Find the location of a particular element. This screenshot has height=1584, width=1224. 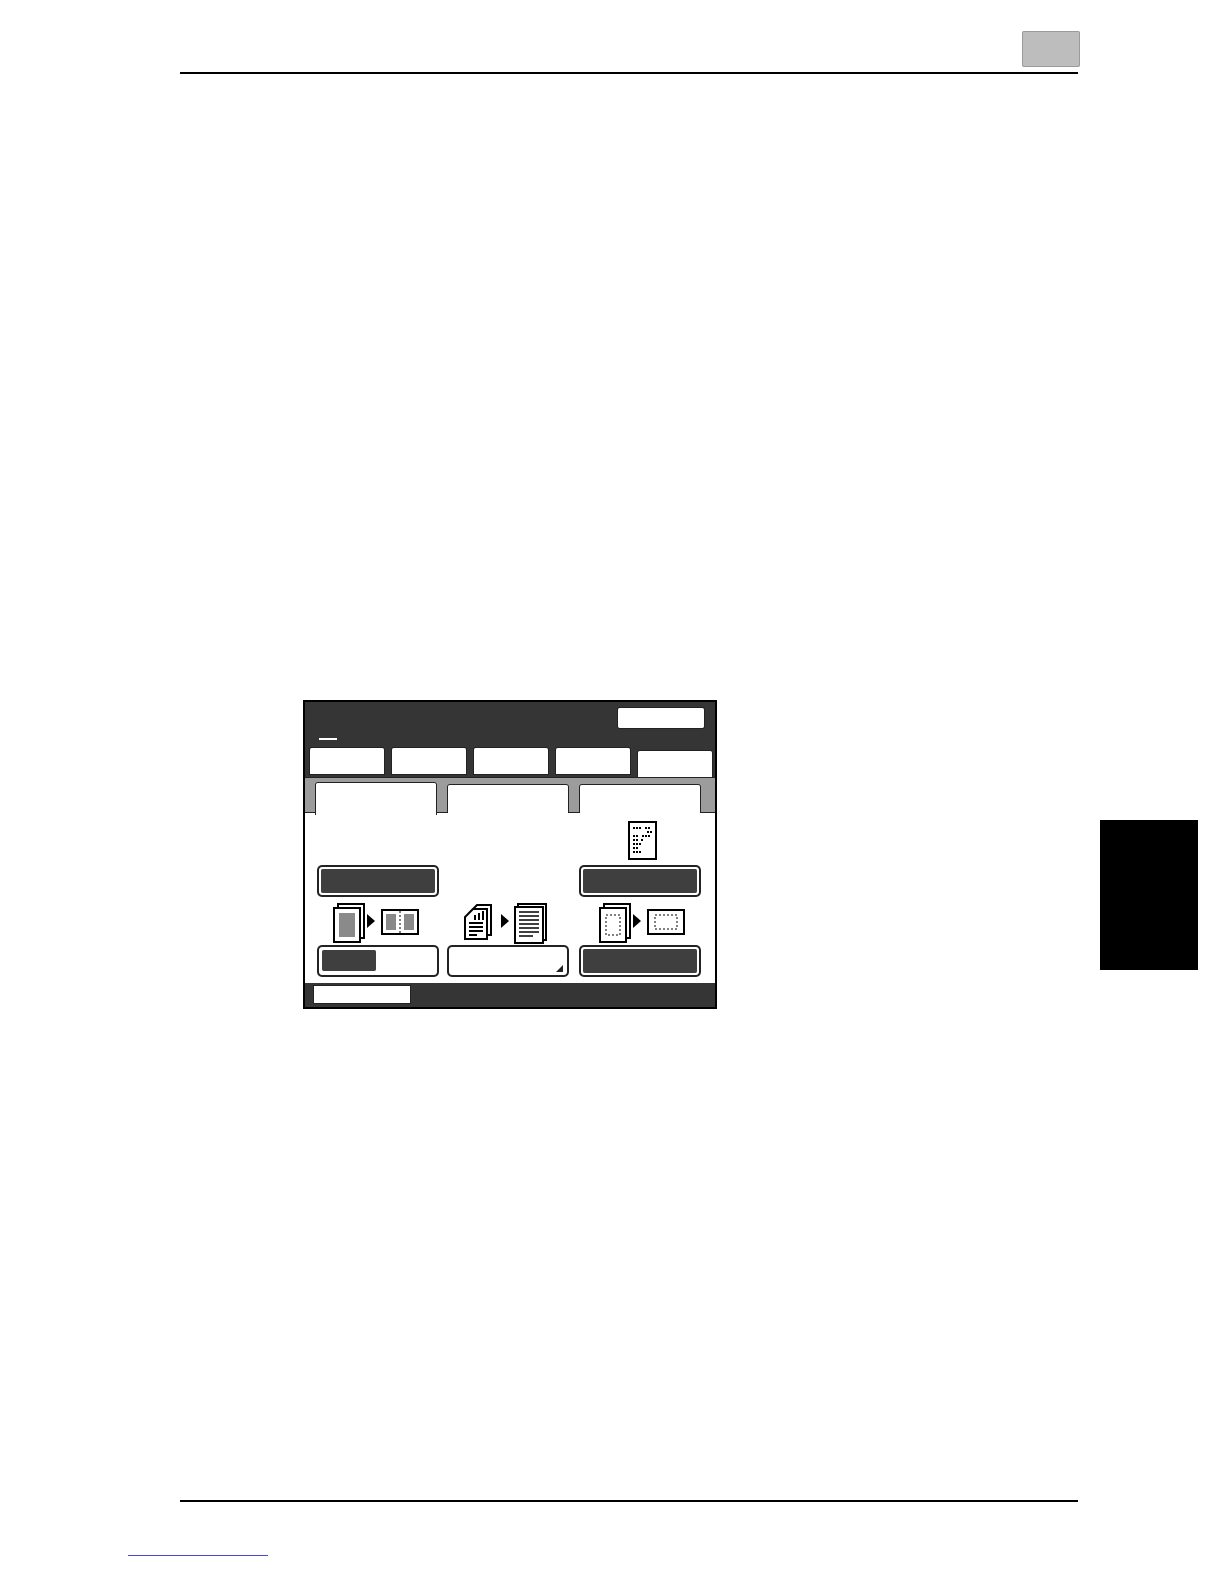

screen-title is located at coordinates (328, 739).